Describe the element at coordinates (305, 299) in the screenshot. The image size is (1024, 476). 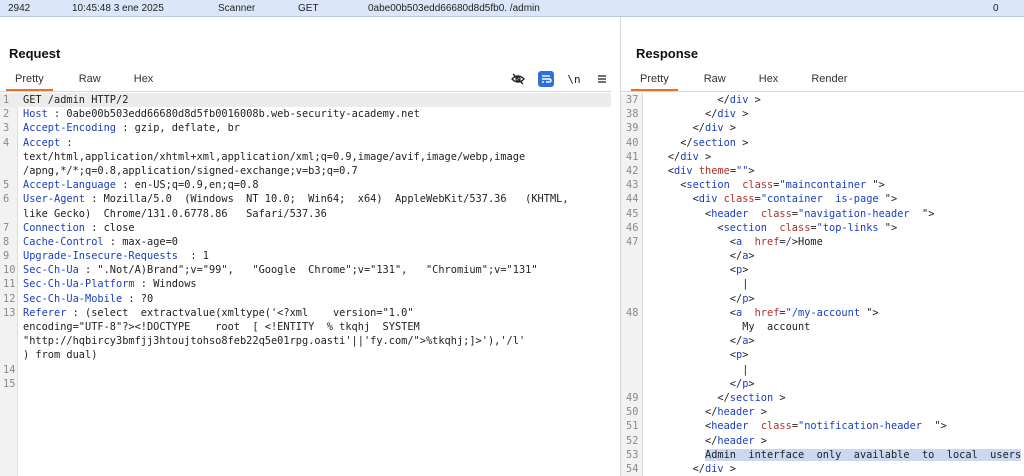
I see `request-line: 12 Sec-Ch-Ua-Mobile : ?0` at that location.